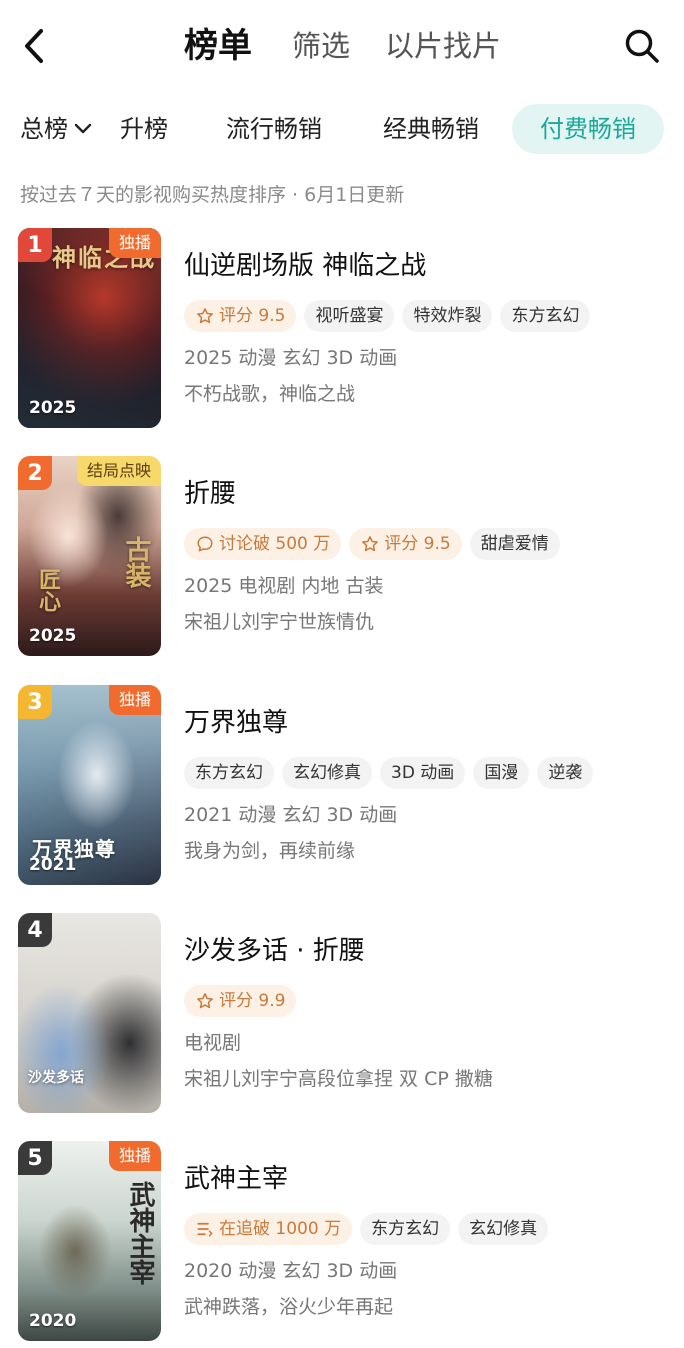  I want to click on category-popular-sales: 流行畅销, so click(274, 129).